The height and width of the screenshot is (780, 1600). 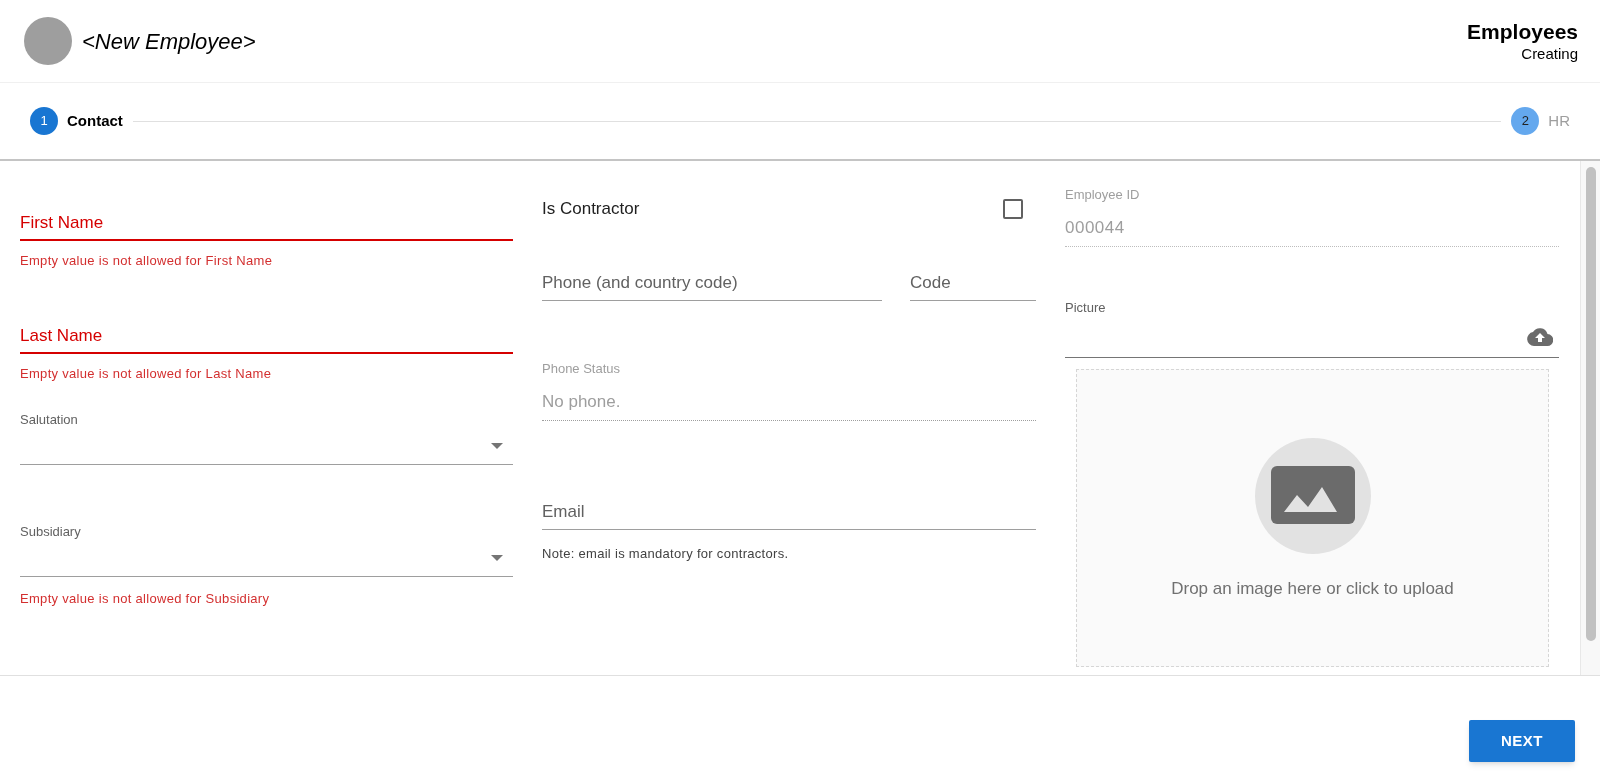 I want to click on error-message: Empty value is not allowed for Subsidiary, so click(x=145, y=599).